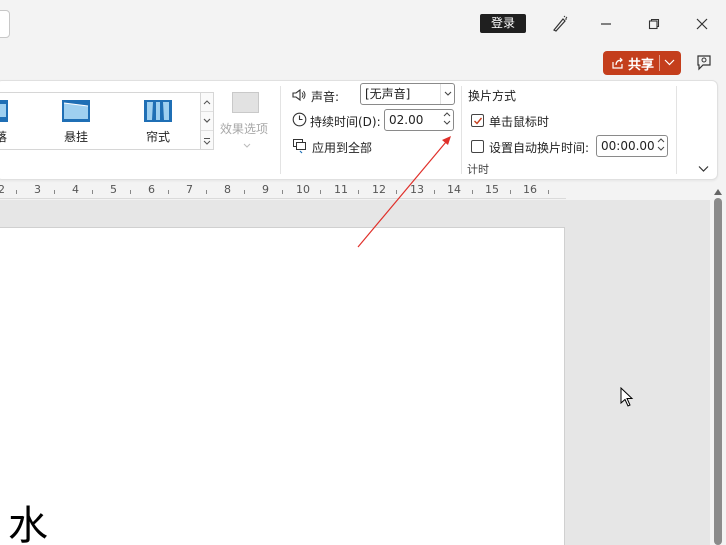 Image resolution: width=726 pixels, height=545 pixels. Describe the element at coordinates (37, 189) in the screenshot. I see `ruler-label: 3` at that location.